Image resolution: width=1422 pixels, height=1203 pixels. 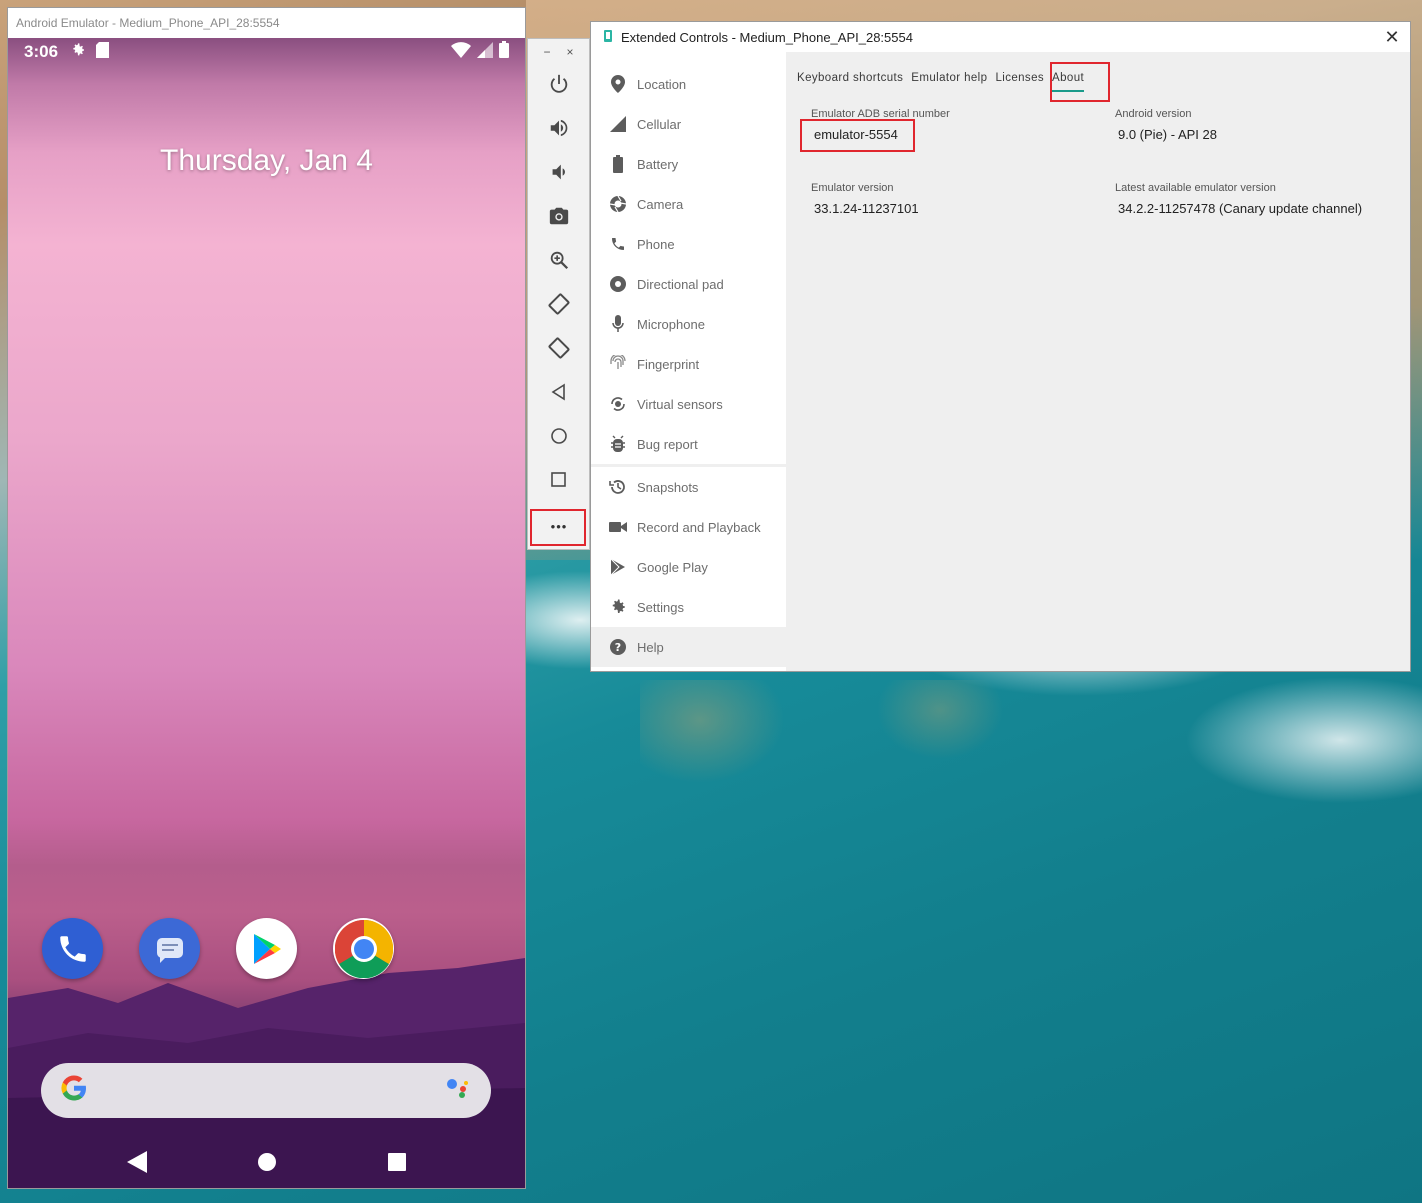 I want to click on phone-icon, so click(x=618, y=244).